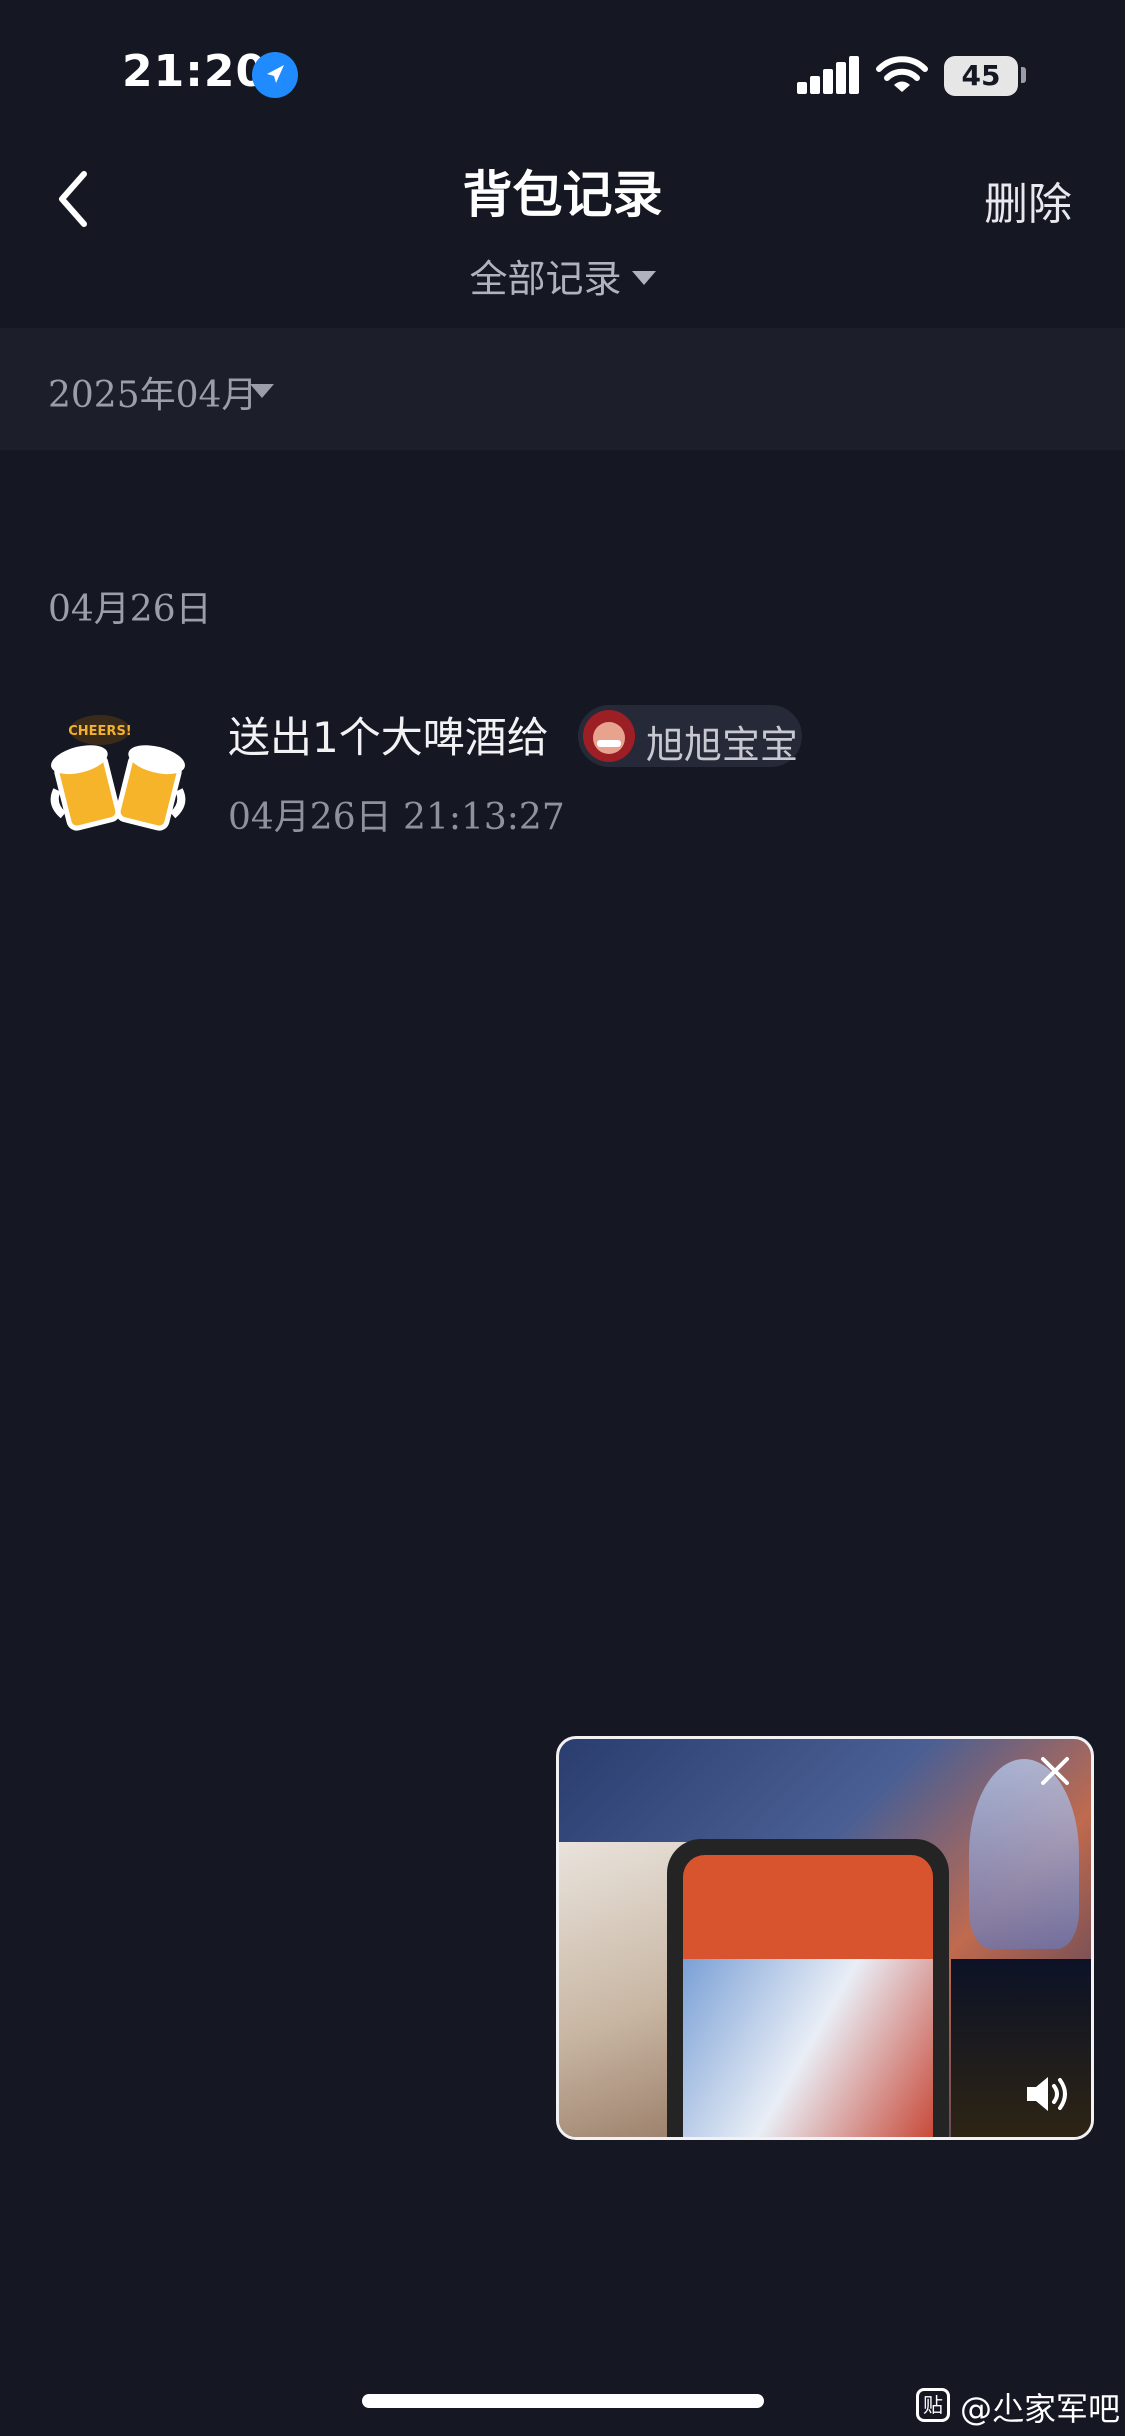  Describe the element at coordinates (1028, 200) in the screenshot. I see `delete-button: 删除` at that location.